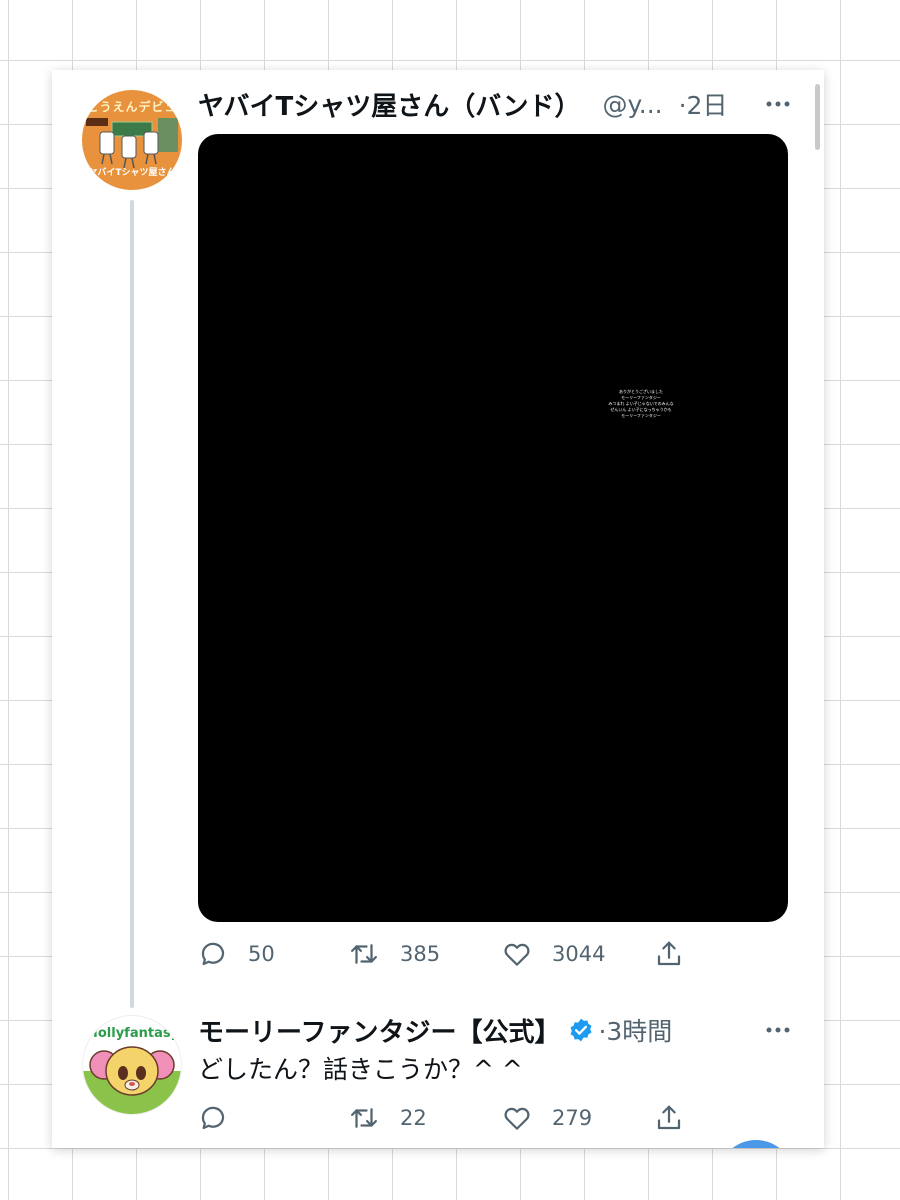 The height and width of the screenshot is (1200, 900). Describe the element at coordinates (635, 1030) in the screenshot. I see `tweet-timestamp: ·3時間` at that location.